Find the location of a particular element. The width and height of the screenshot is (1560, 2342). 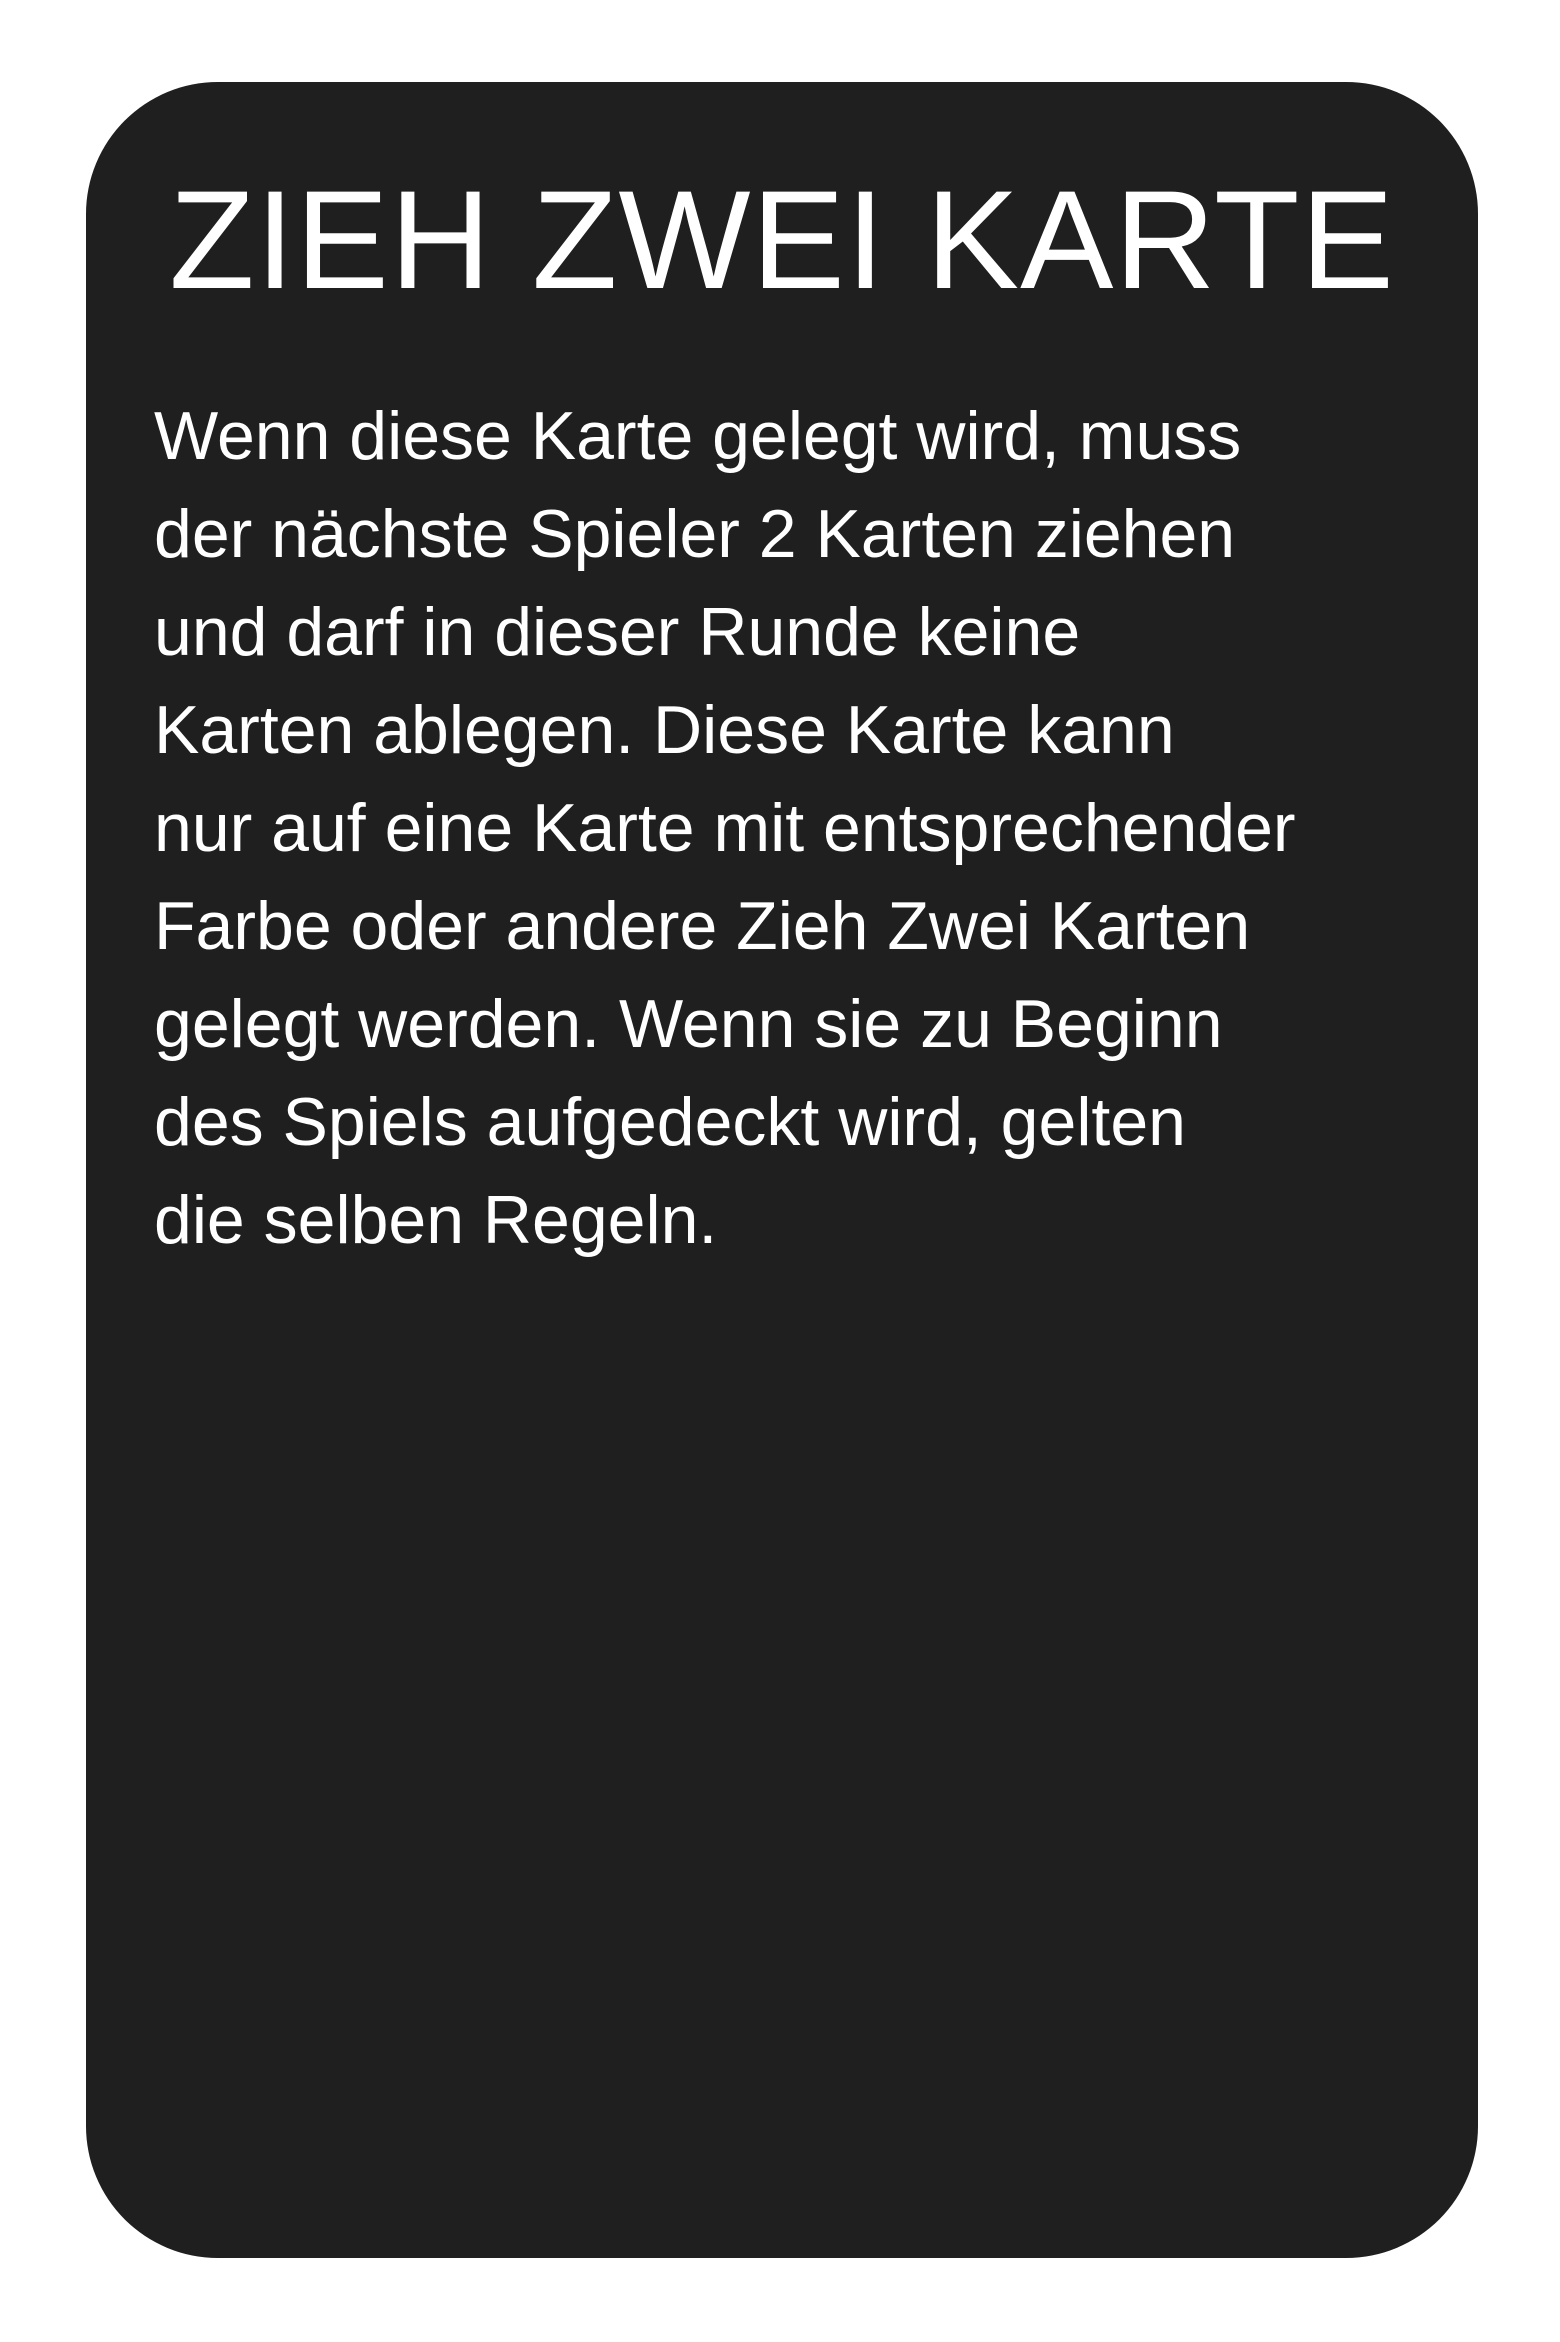

card-description-line: die selben Regeln. is located at coordinates (436, 1220).